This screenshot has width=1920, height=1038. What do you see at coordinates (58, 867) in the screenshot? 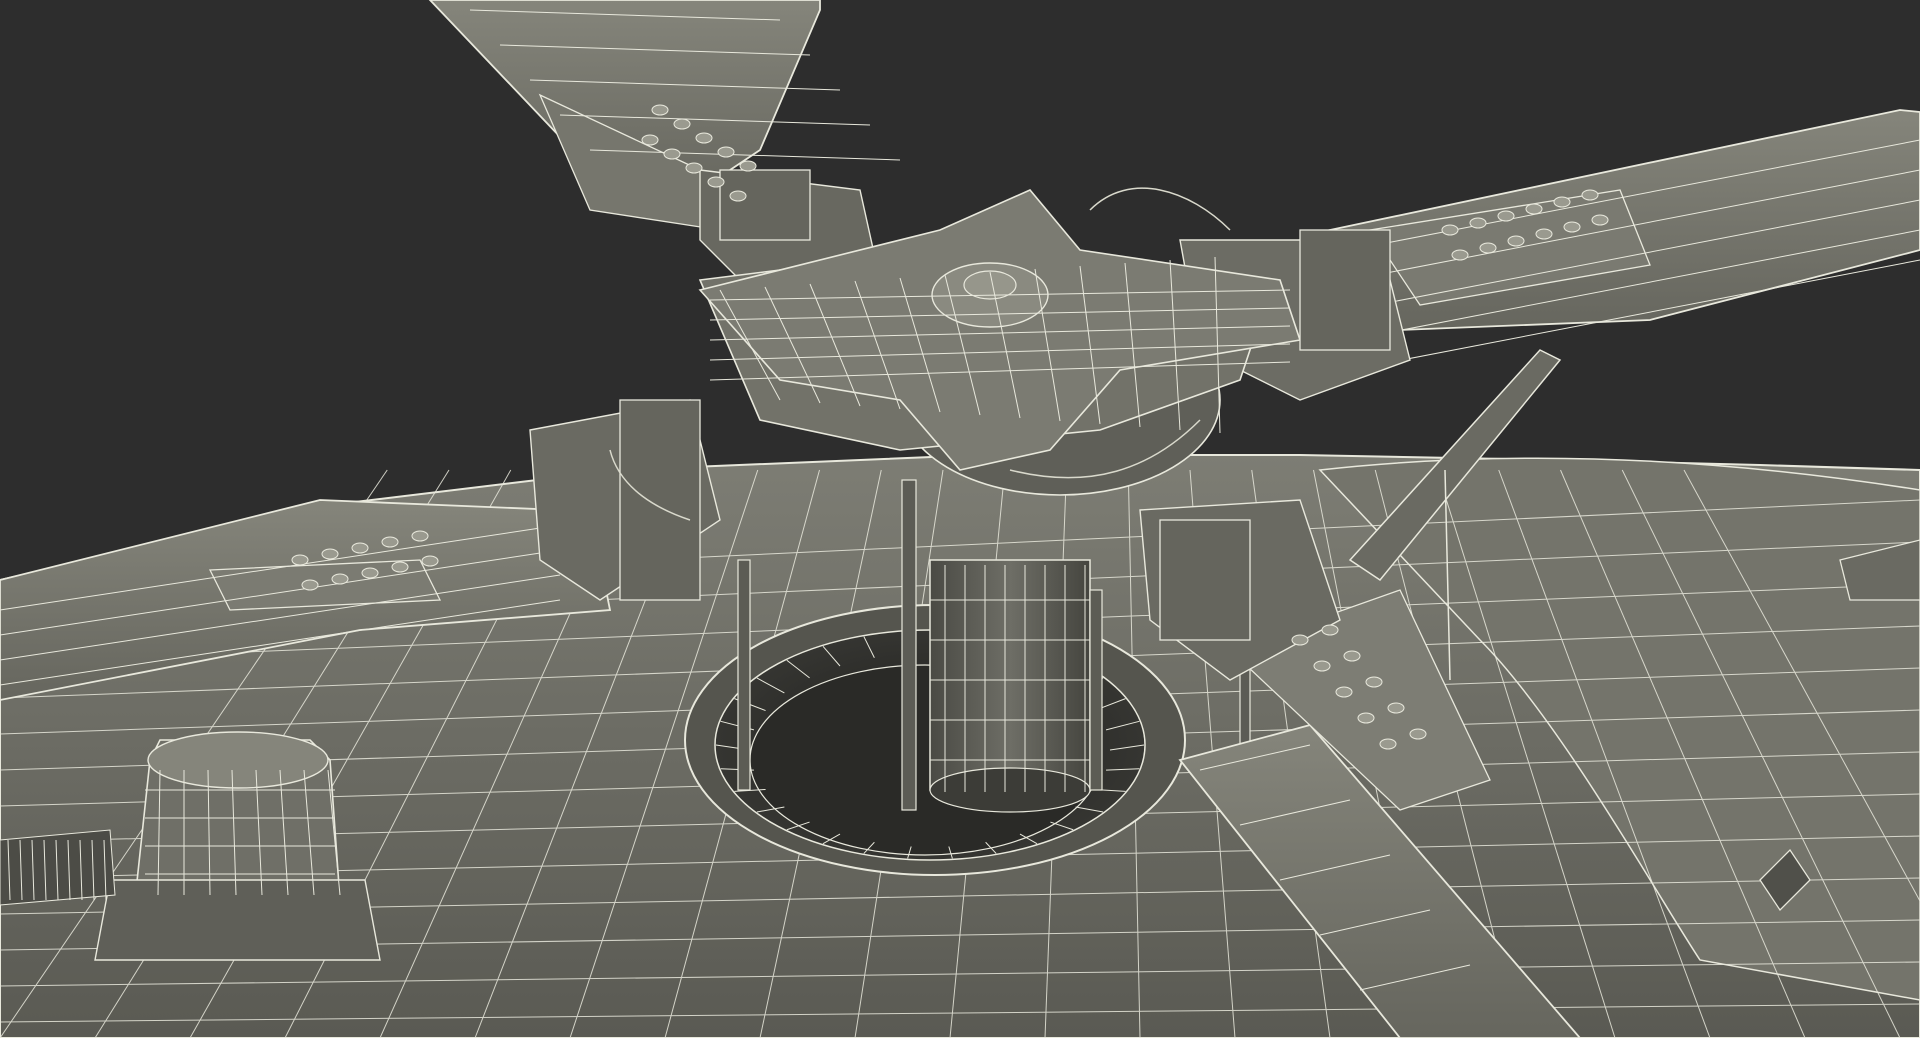
I see `vent-grille` at bounding box center [58, 867].